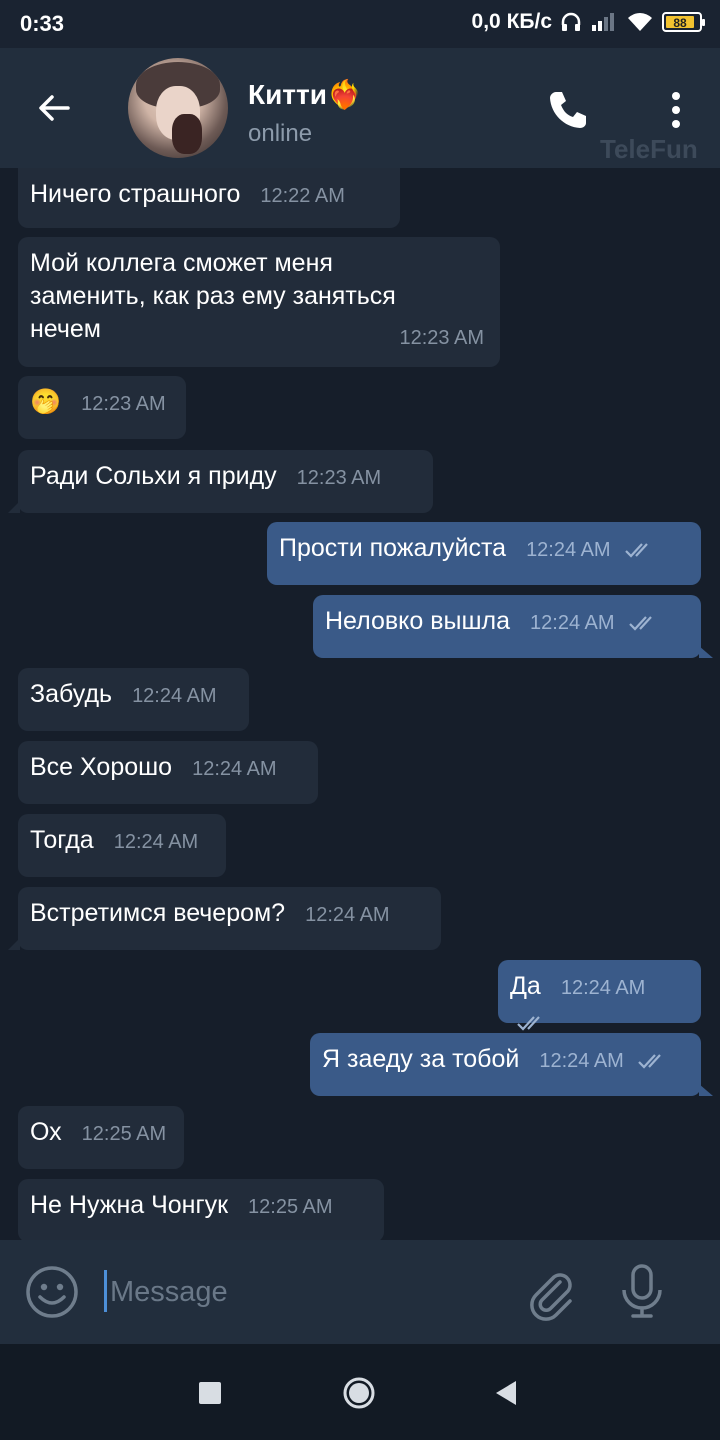 Image resolution: width=720 pixels, height=1440 pixels. What do you see at coordinates (158, 913) in the screenshot?
I see `message-text: Встретимся вечером?` at bounding box center [158, 913].